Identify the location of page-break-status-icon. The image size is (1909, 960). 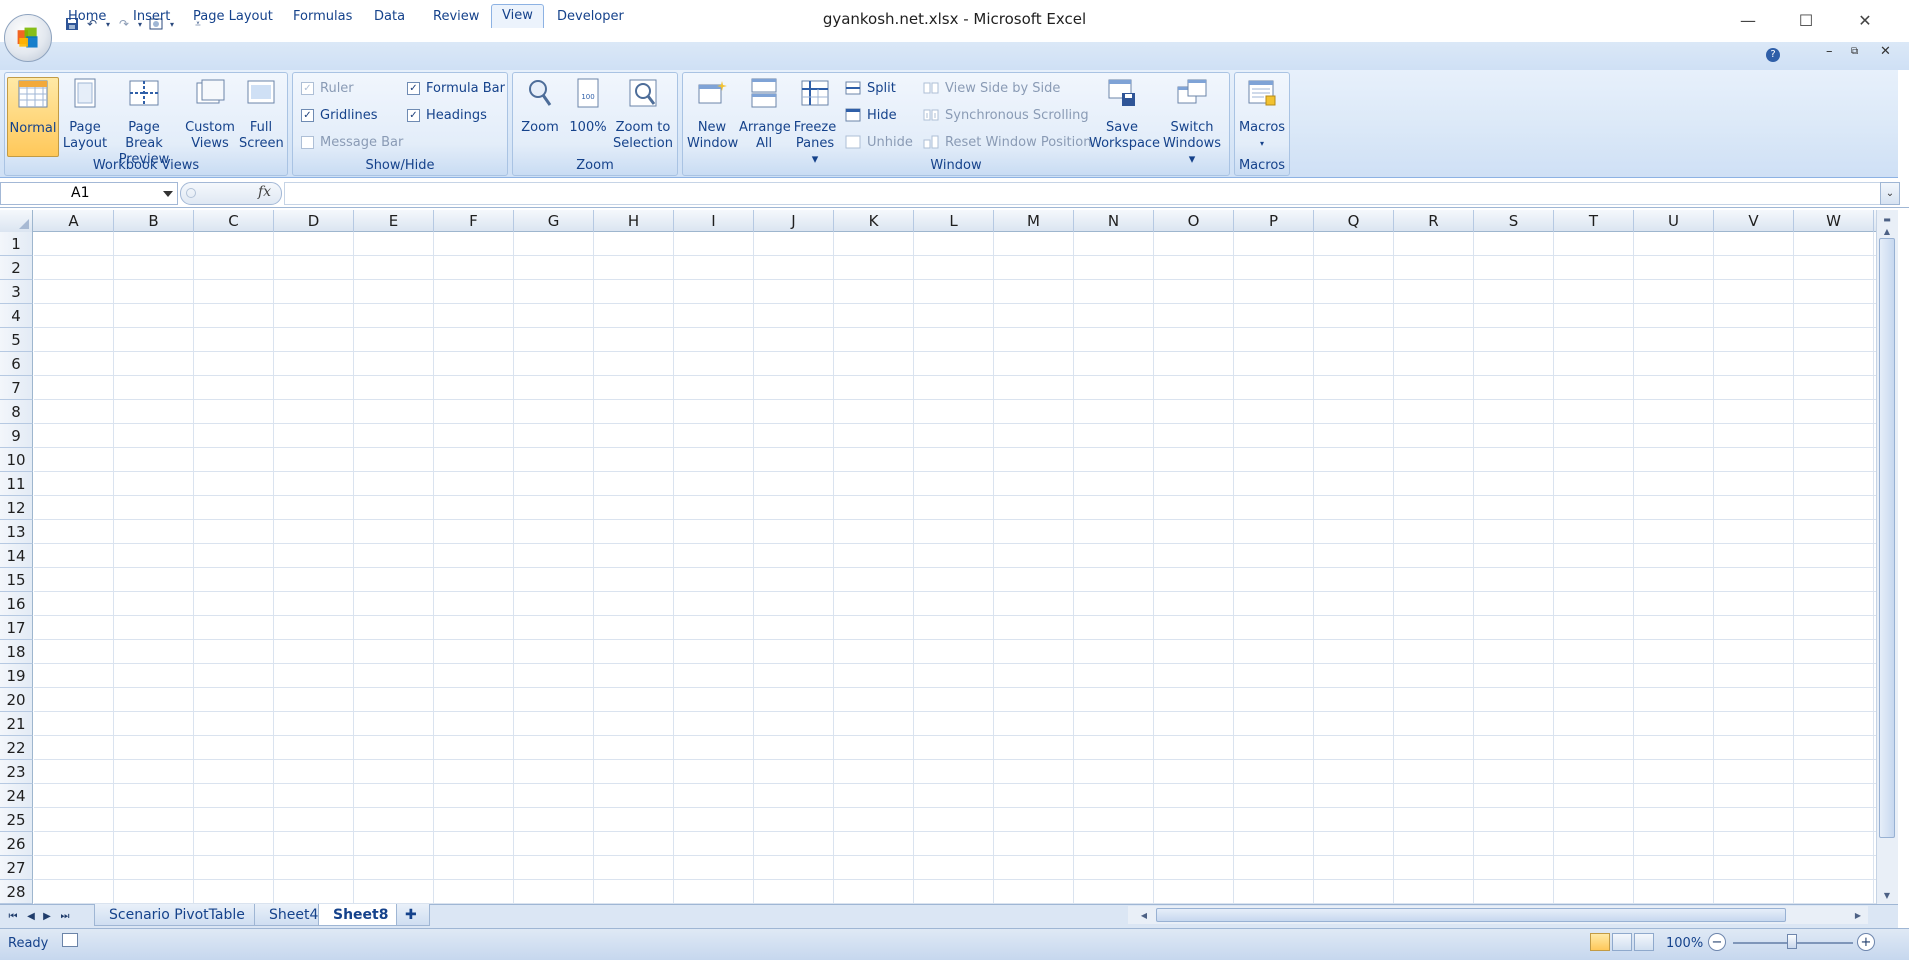
(1644, 942).